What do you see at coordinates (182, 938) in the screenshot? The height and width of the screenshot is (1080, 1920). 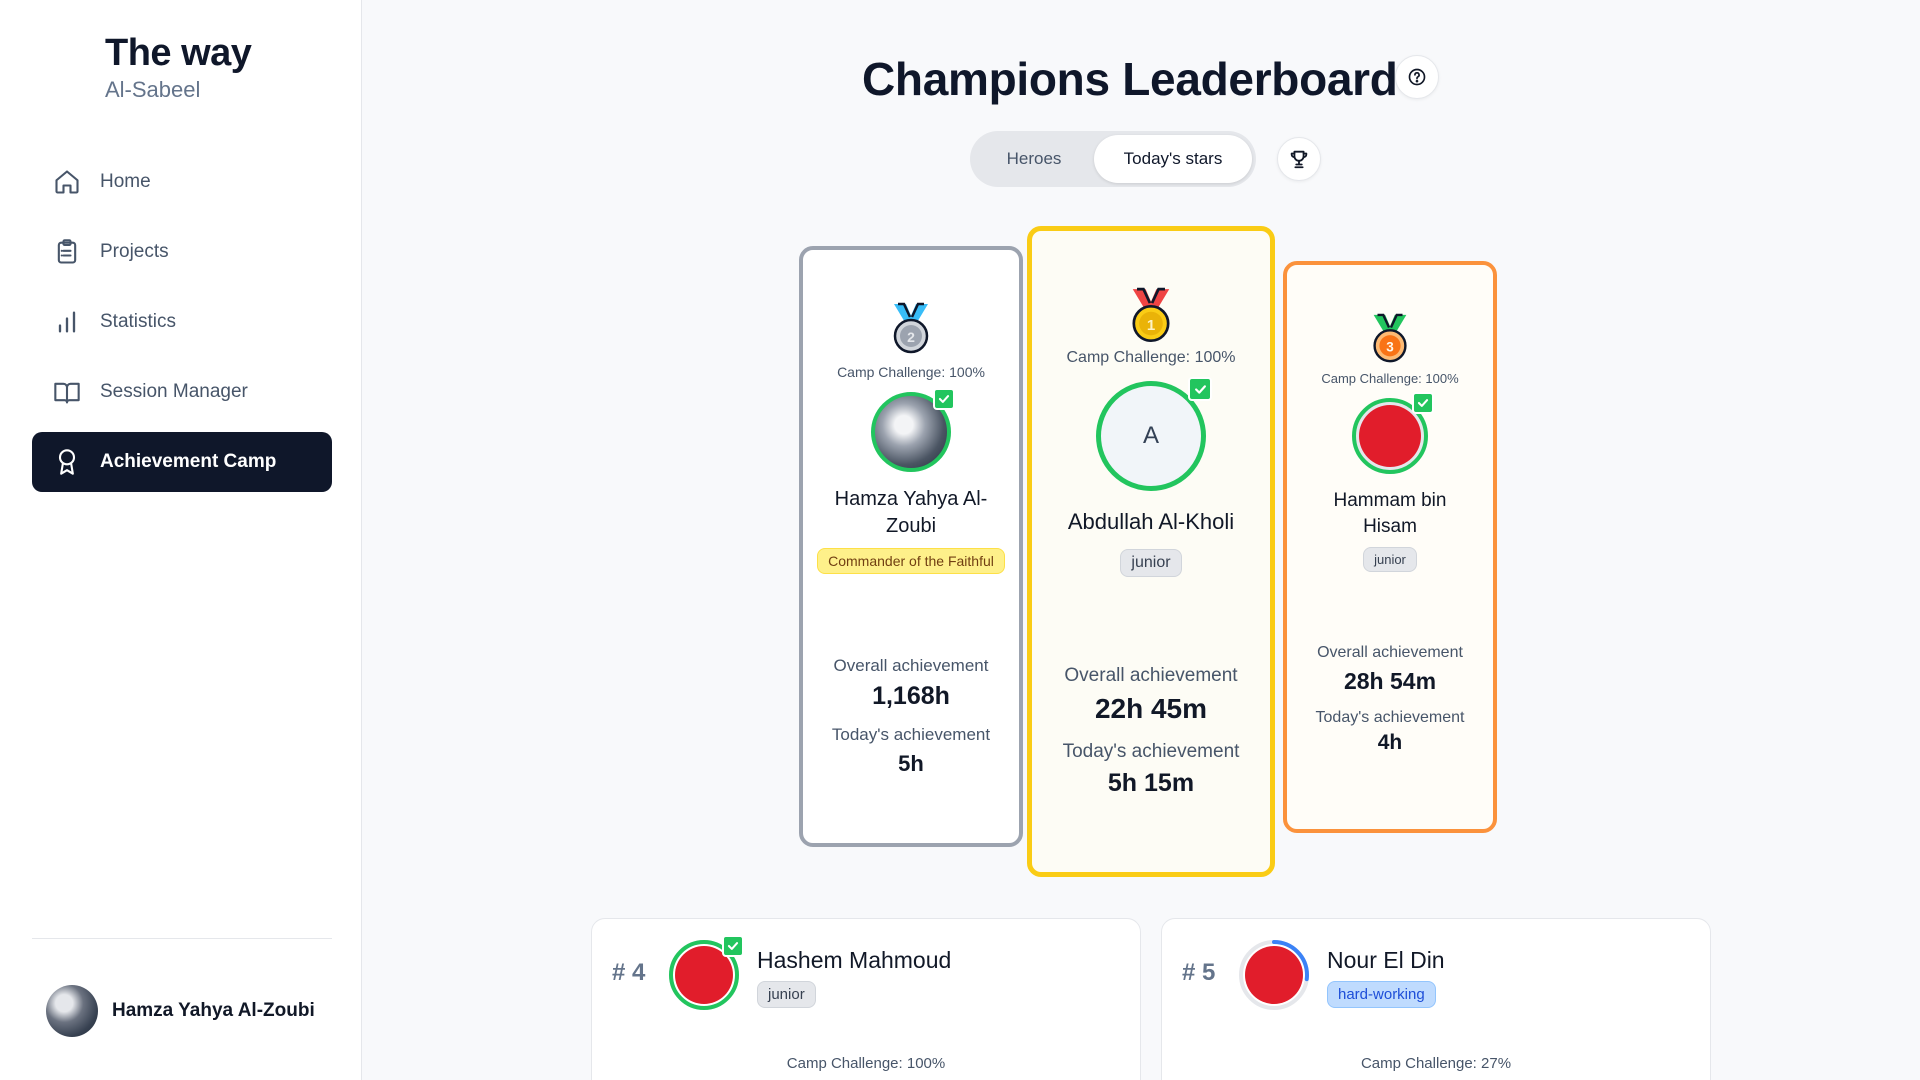 I see `sidebar-divider` at bounding box center [182, 938].